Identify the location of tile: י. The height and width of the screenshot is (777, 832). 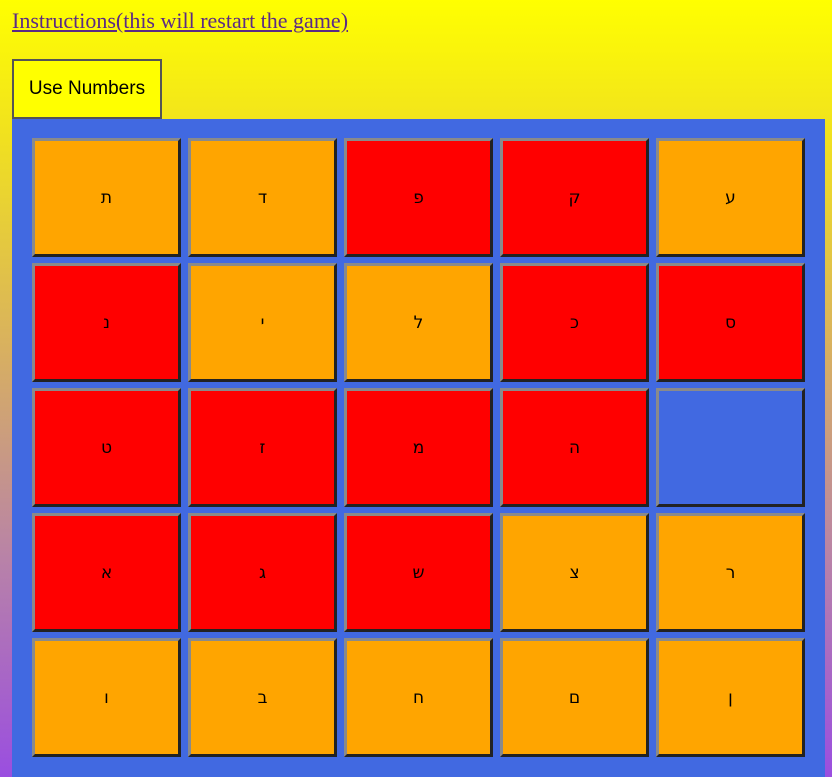
(262, 322).